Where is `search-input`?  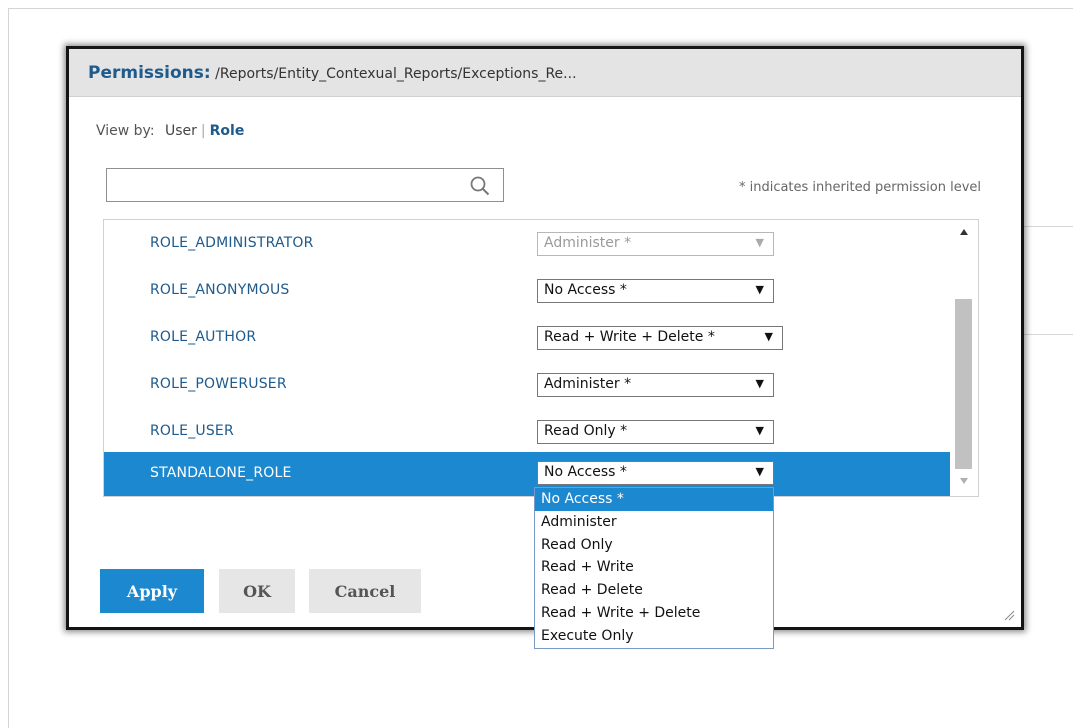 search-input is located at coordinates (286, 185).